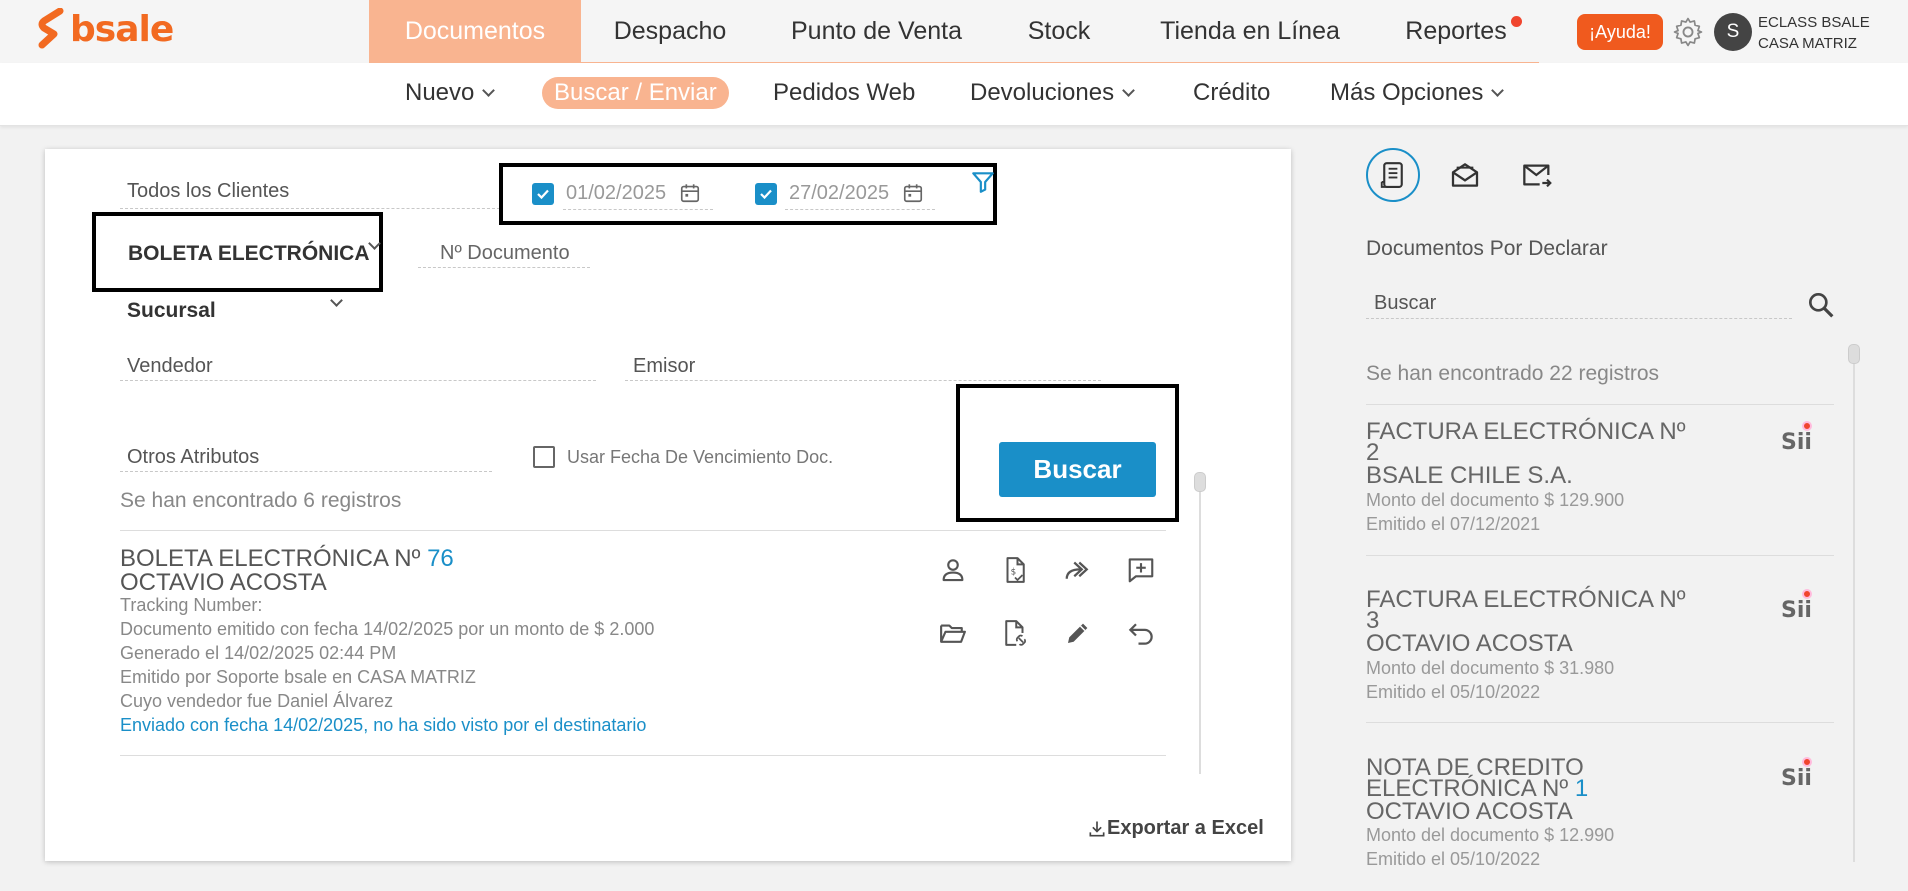 The width and height of the screenshot is (1908, 891). I want to click on tab-received, so click(1465, 175).